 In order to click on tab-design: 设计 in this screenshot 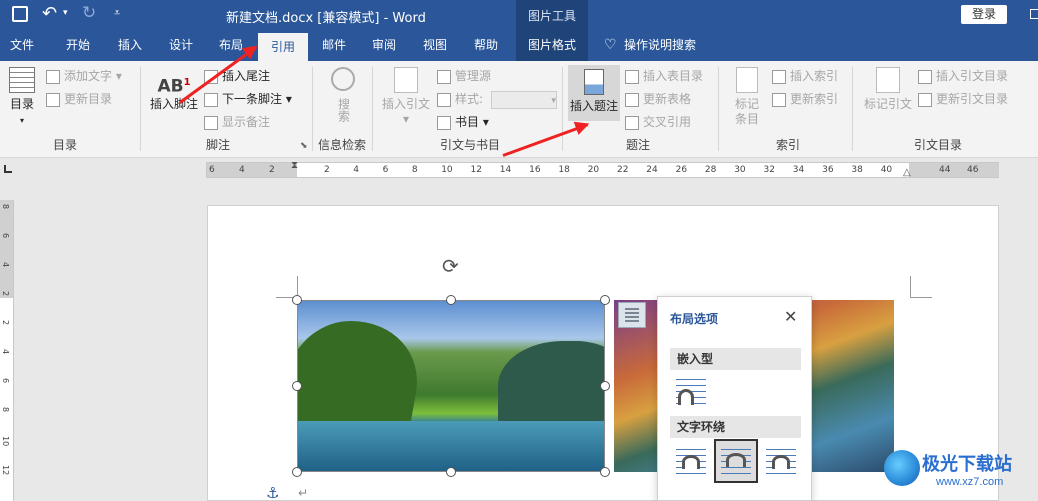, I will do `click(181, 45)`.